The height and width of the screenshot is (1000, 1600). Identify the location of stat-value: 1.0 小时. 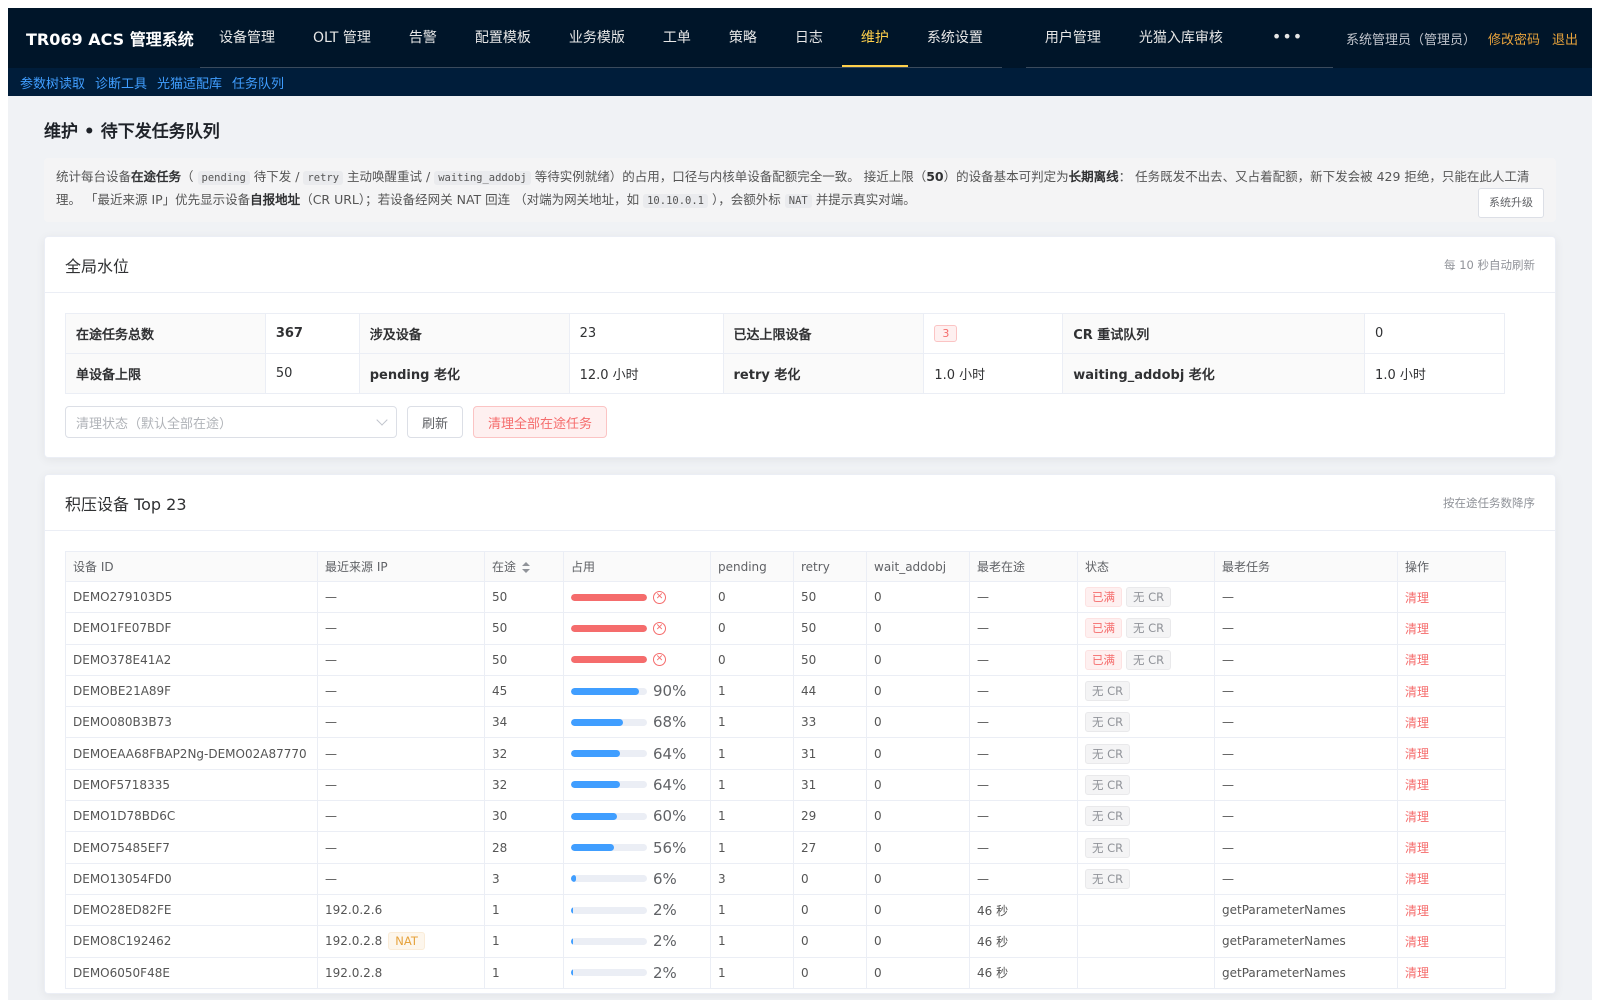
(993, 373).